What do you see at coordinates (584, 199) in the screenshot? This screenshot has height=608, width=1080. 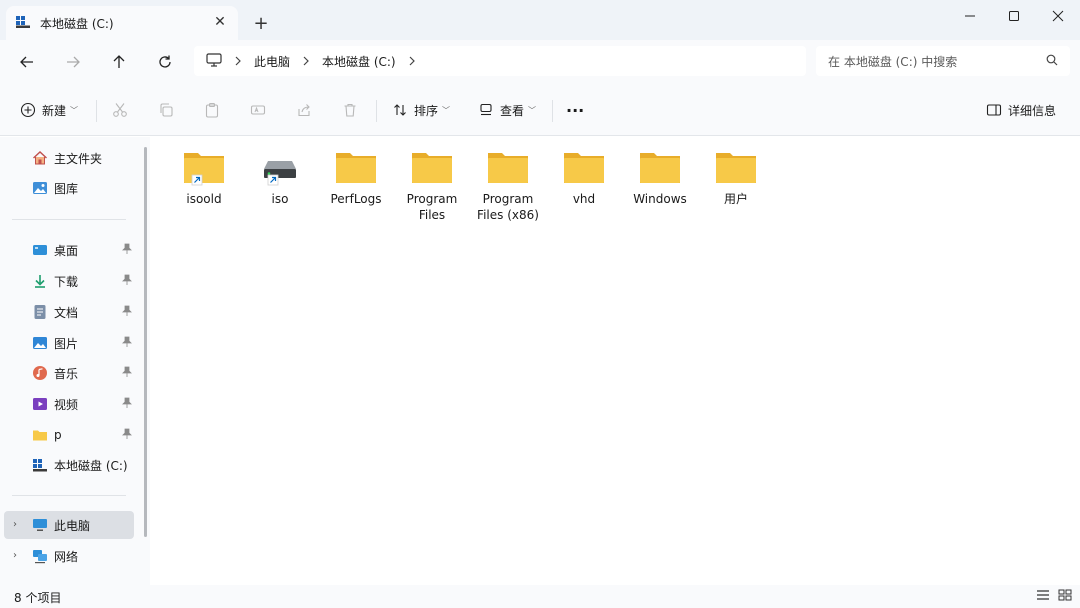 I see `file-name: vhd` at bounding box center [584, 199].